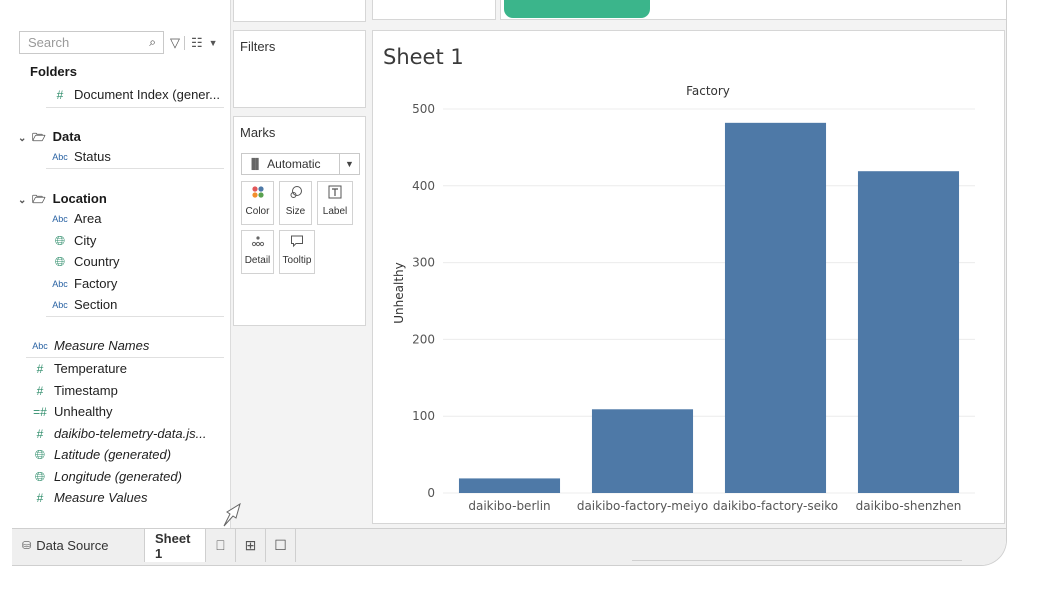 This screenshot has height=590, width=1038. I want to click on color-button: Color, so click(257, 203).